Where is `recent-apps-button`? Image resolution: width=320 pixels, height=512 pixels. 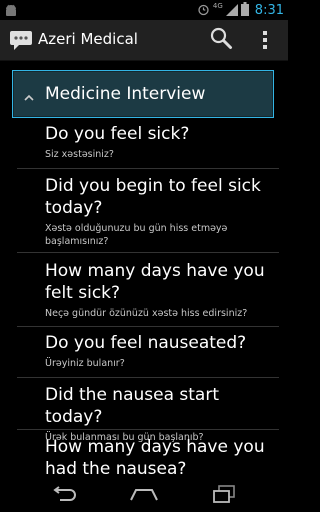
recent-apps-button is located at coordinates (224, 496).